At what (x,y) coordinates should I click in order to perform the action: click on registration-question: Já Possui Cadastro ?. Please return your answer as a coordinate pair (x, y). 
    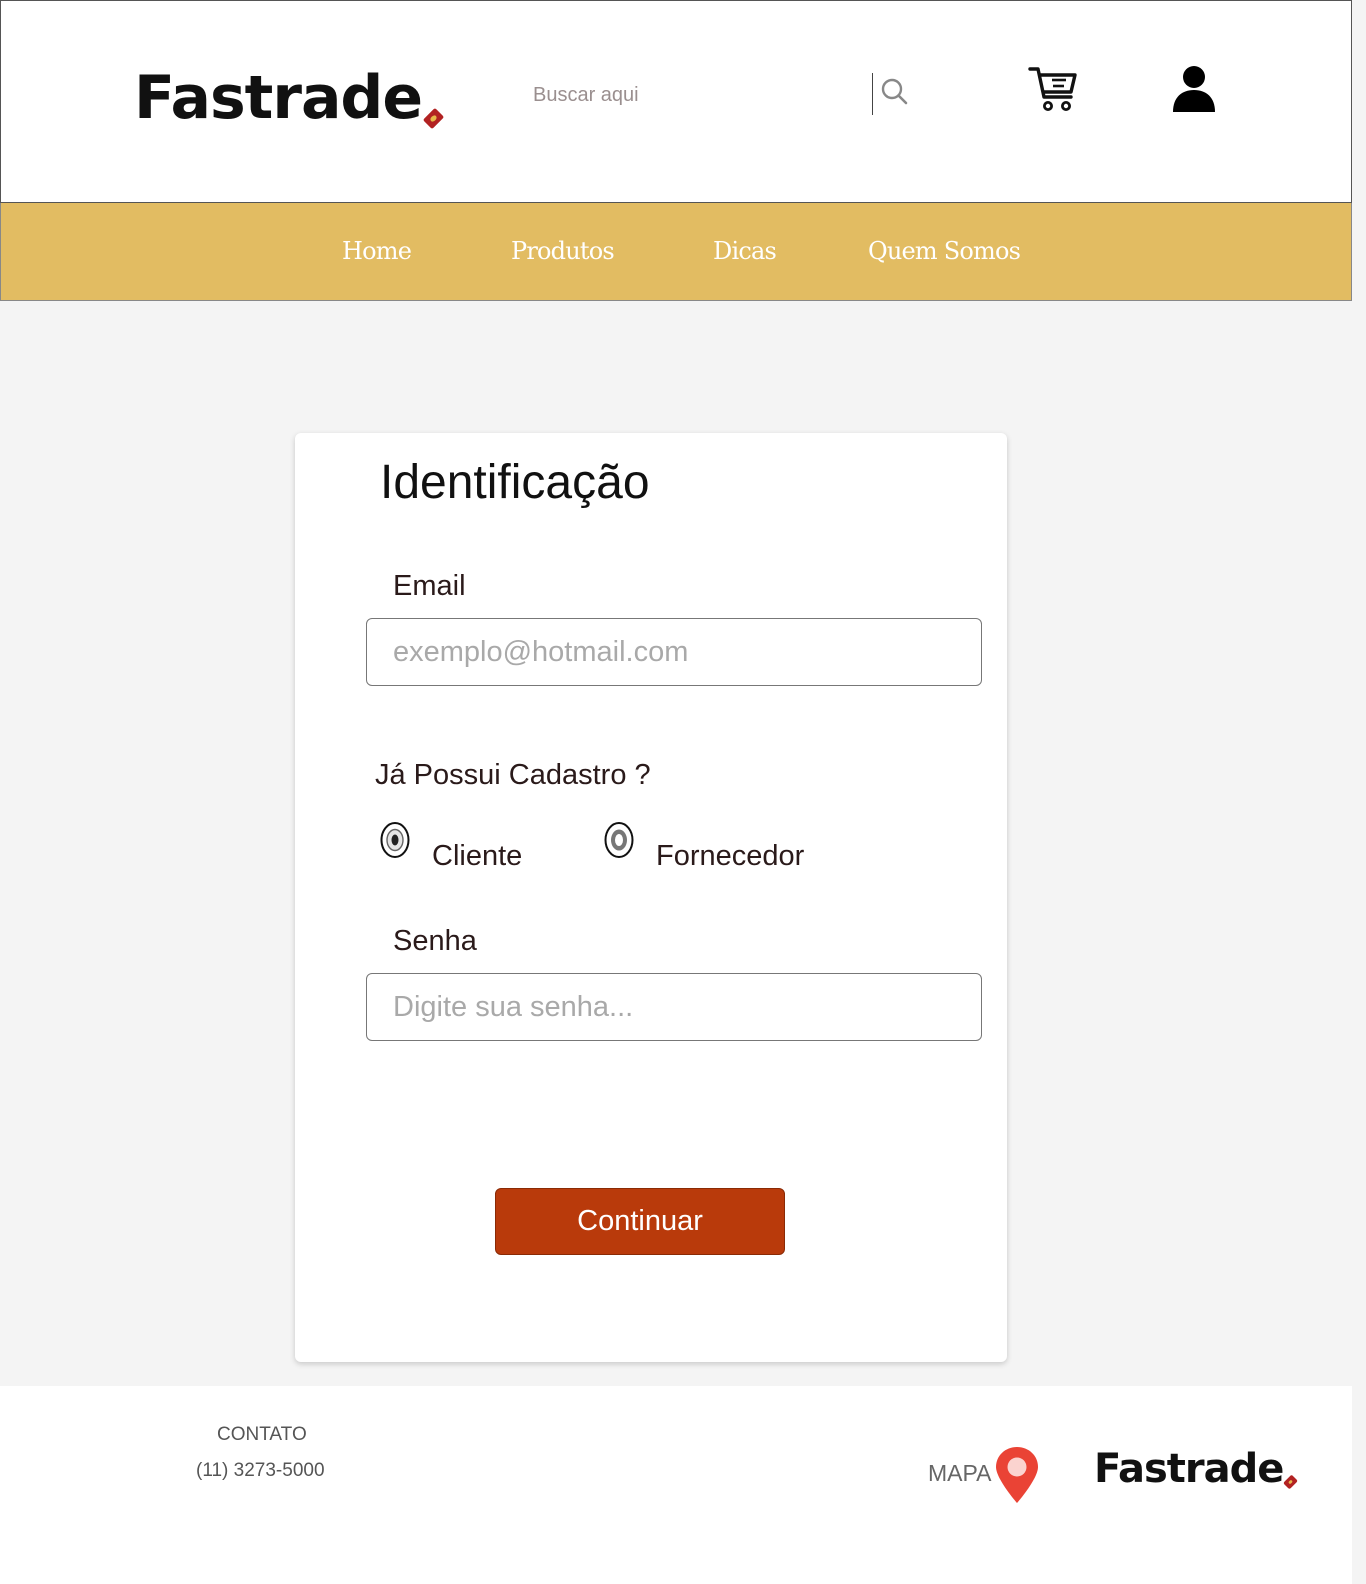
    Looking at the image, I should click on (513, 775).